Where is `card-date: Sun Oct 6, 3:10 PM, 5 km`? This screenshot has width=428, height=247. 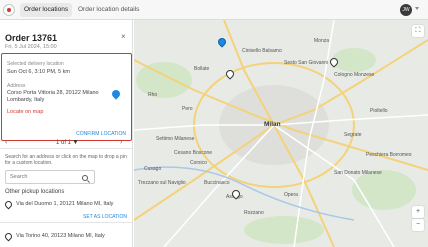 card-date: Sun Oct 6, 3:10 PM, 5 km is located at coordinates (38, 72).